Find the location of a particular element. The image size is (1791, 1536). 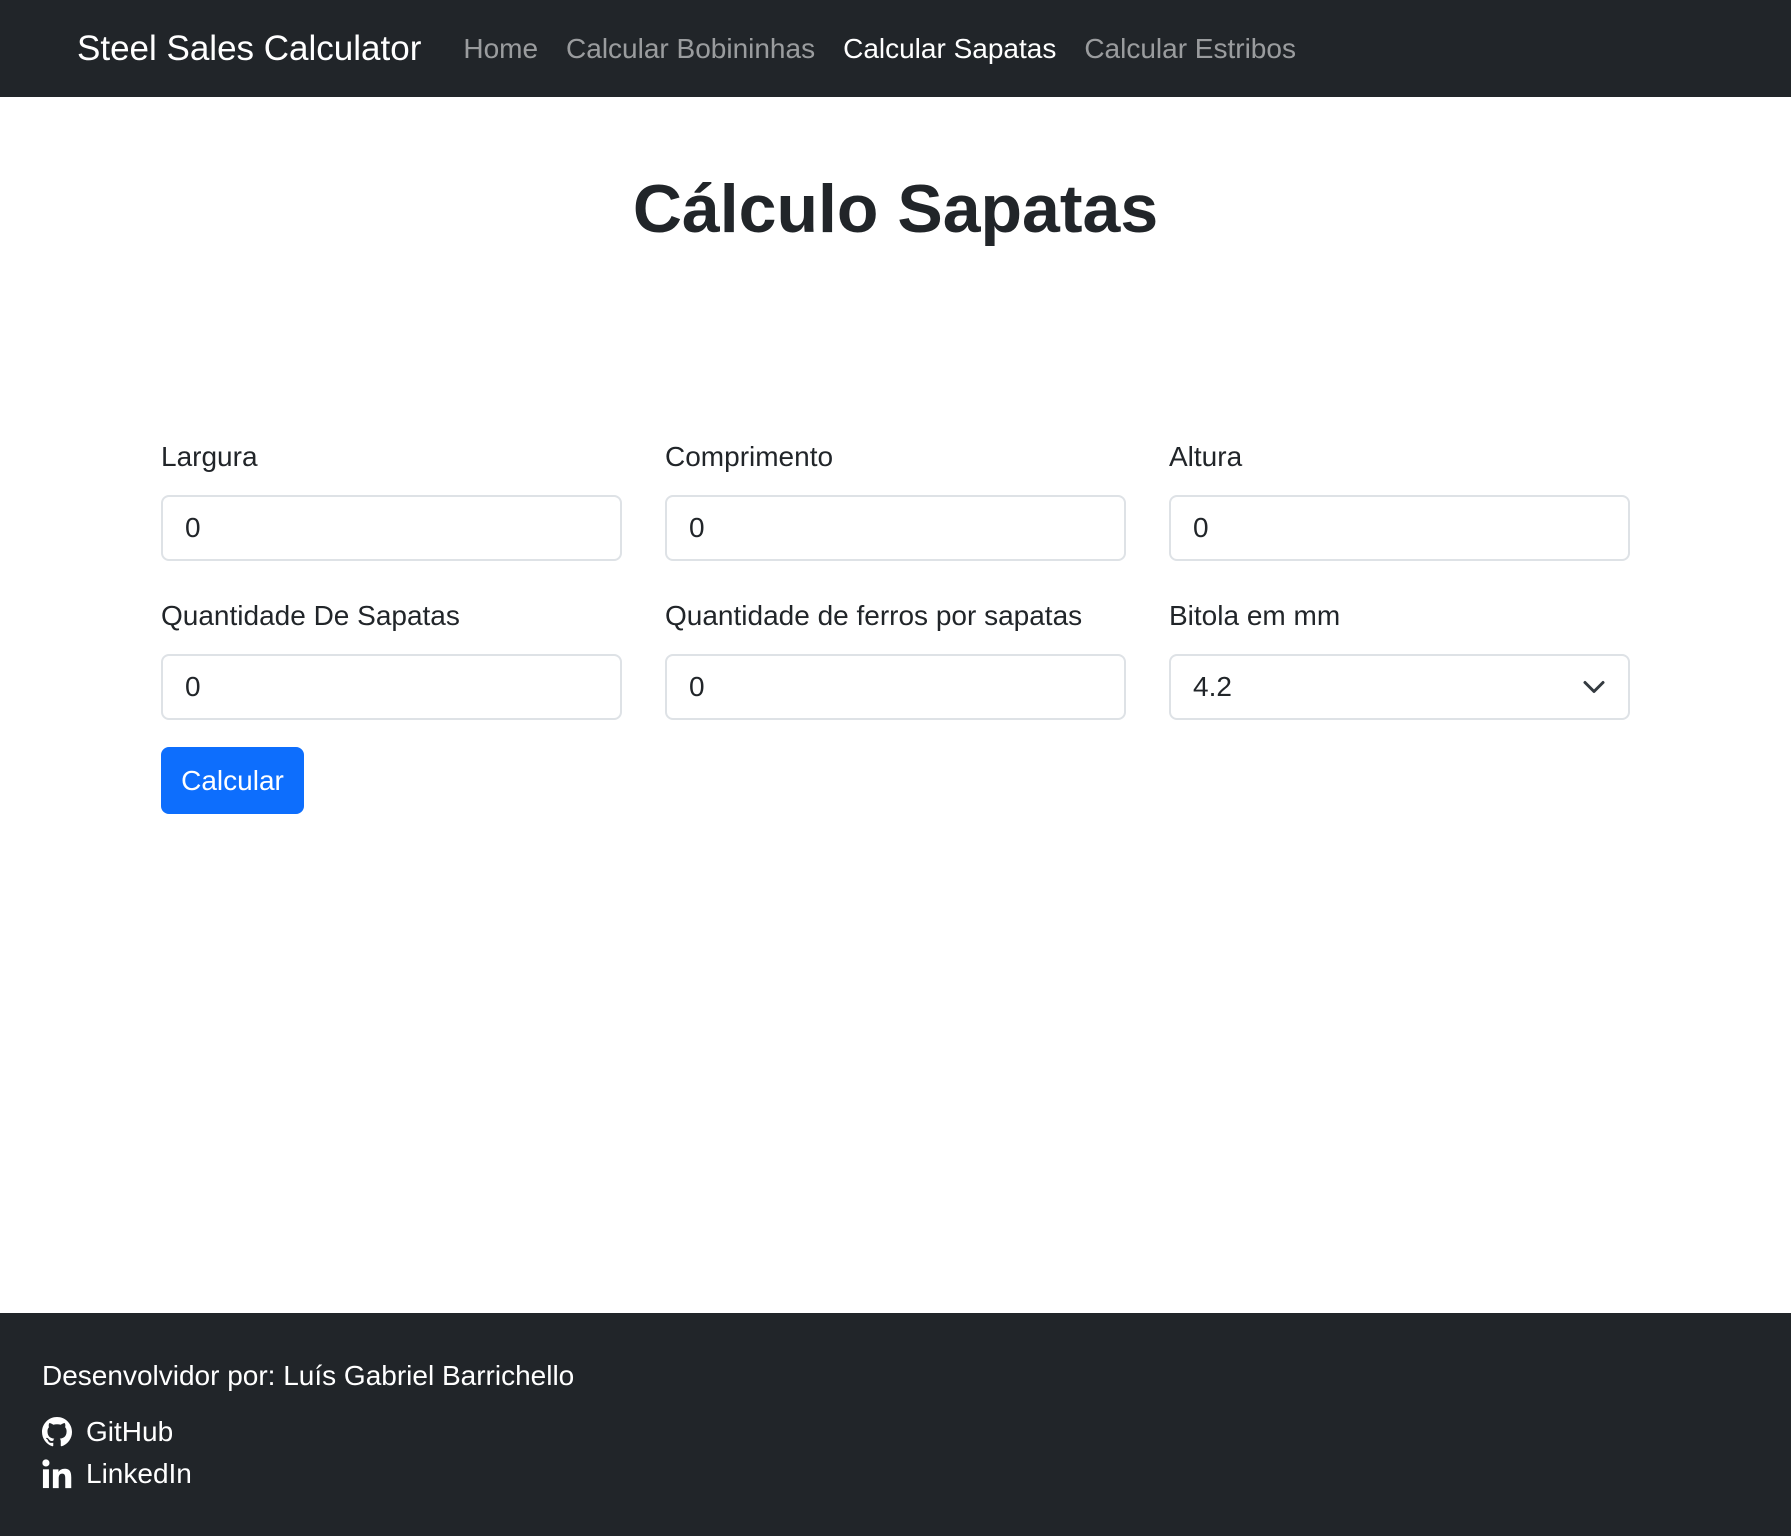

calcular-button: Calcular is located at coordinates (232, 780).